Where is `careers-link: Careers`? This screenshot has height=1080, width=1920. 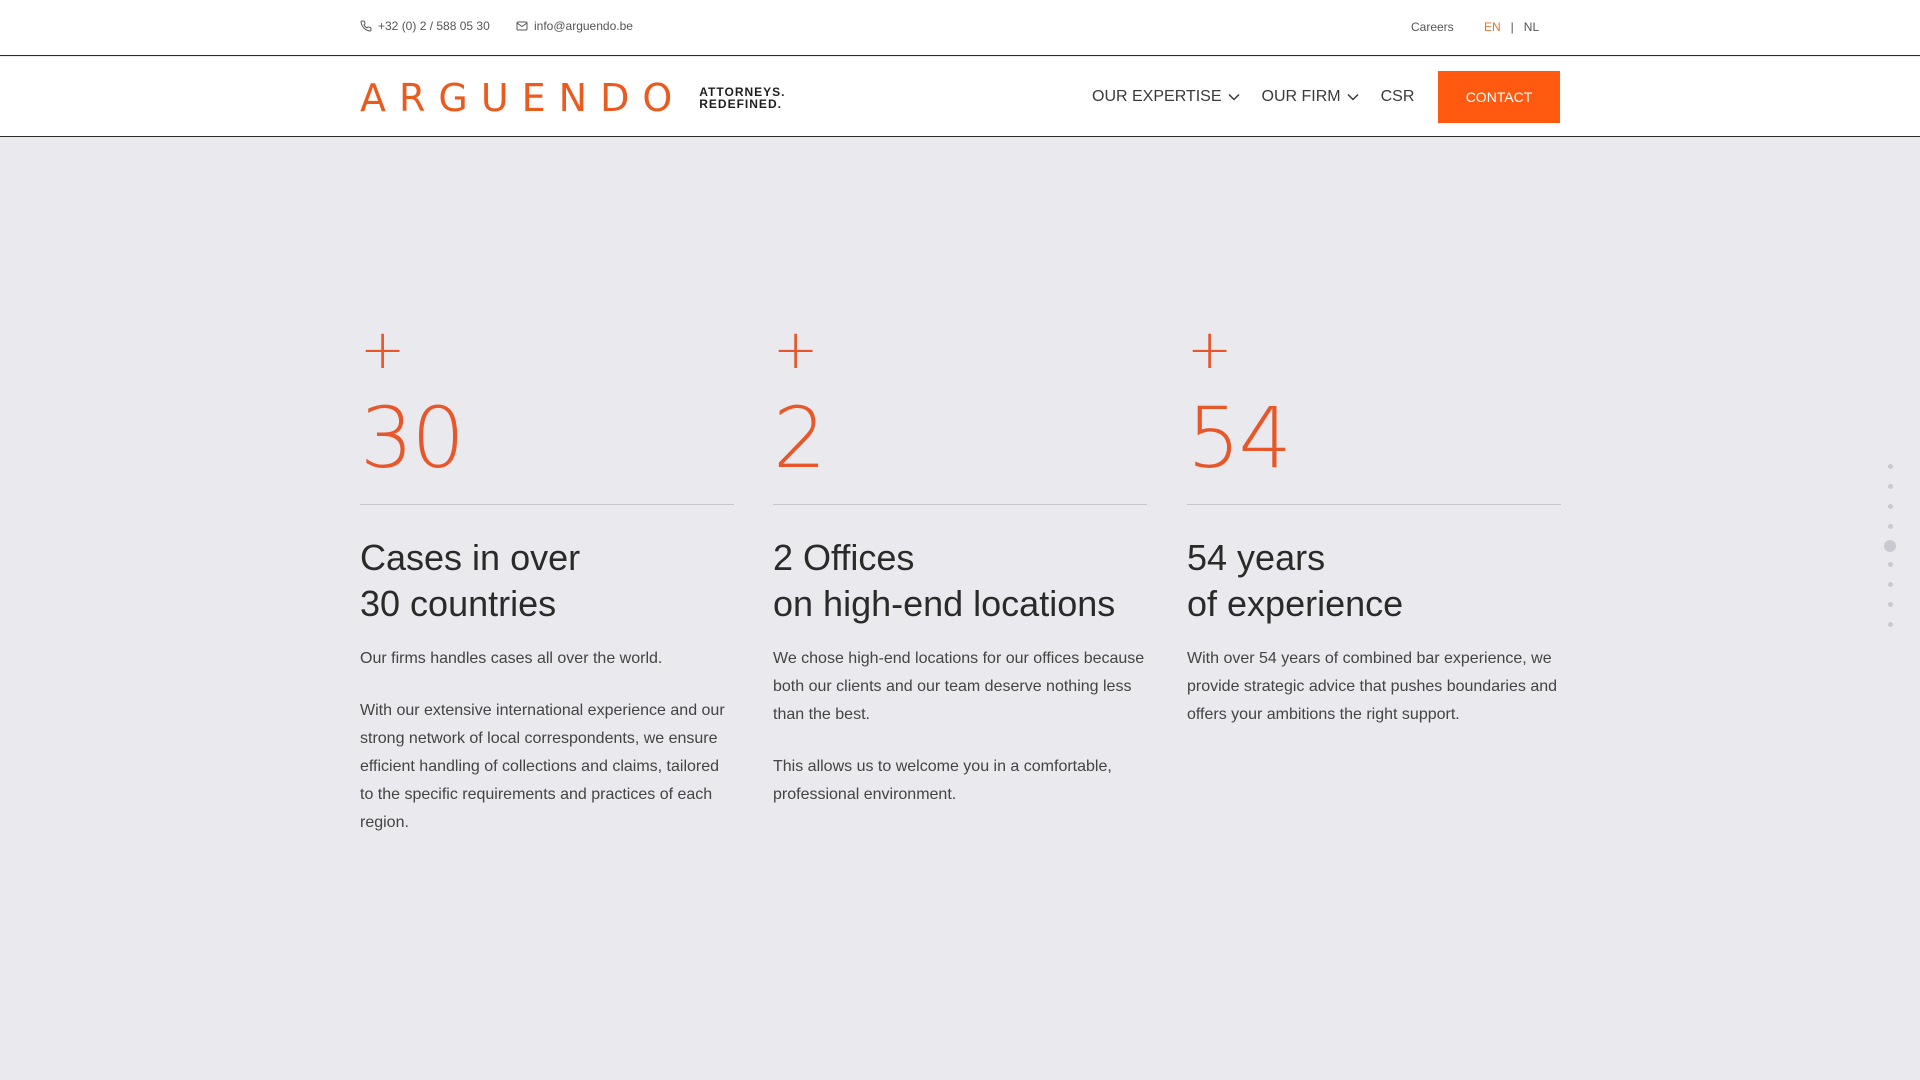
careers-link: Careers is located at coordinates (1432, 27).